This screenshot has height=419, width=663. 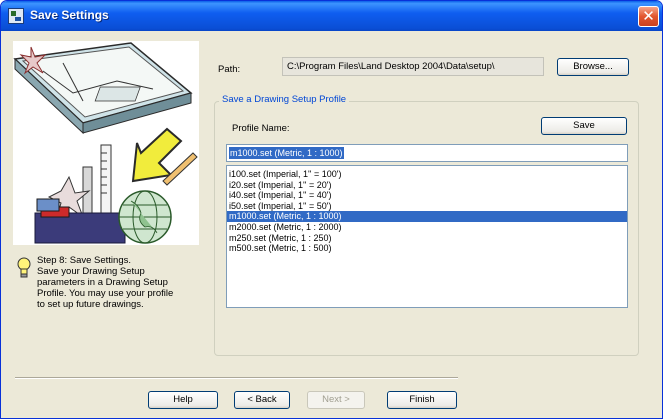 What do you see at coordinates (69, 15) in the screenshot?
I see `window-title: Save Settings` at bounding box center [69, 15].